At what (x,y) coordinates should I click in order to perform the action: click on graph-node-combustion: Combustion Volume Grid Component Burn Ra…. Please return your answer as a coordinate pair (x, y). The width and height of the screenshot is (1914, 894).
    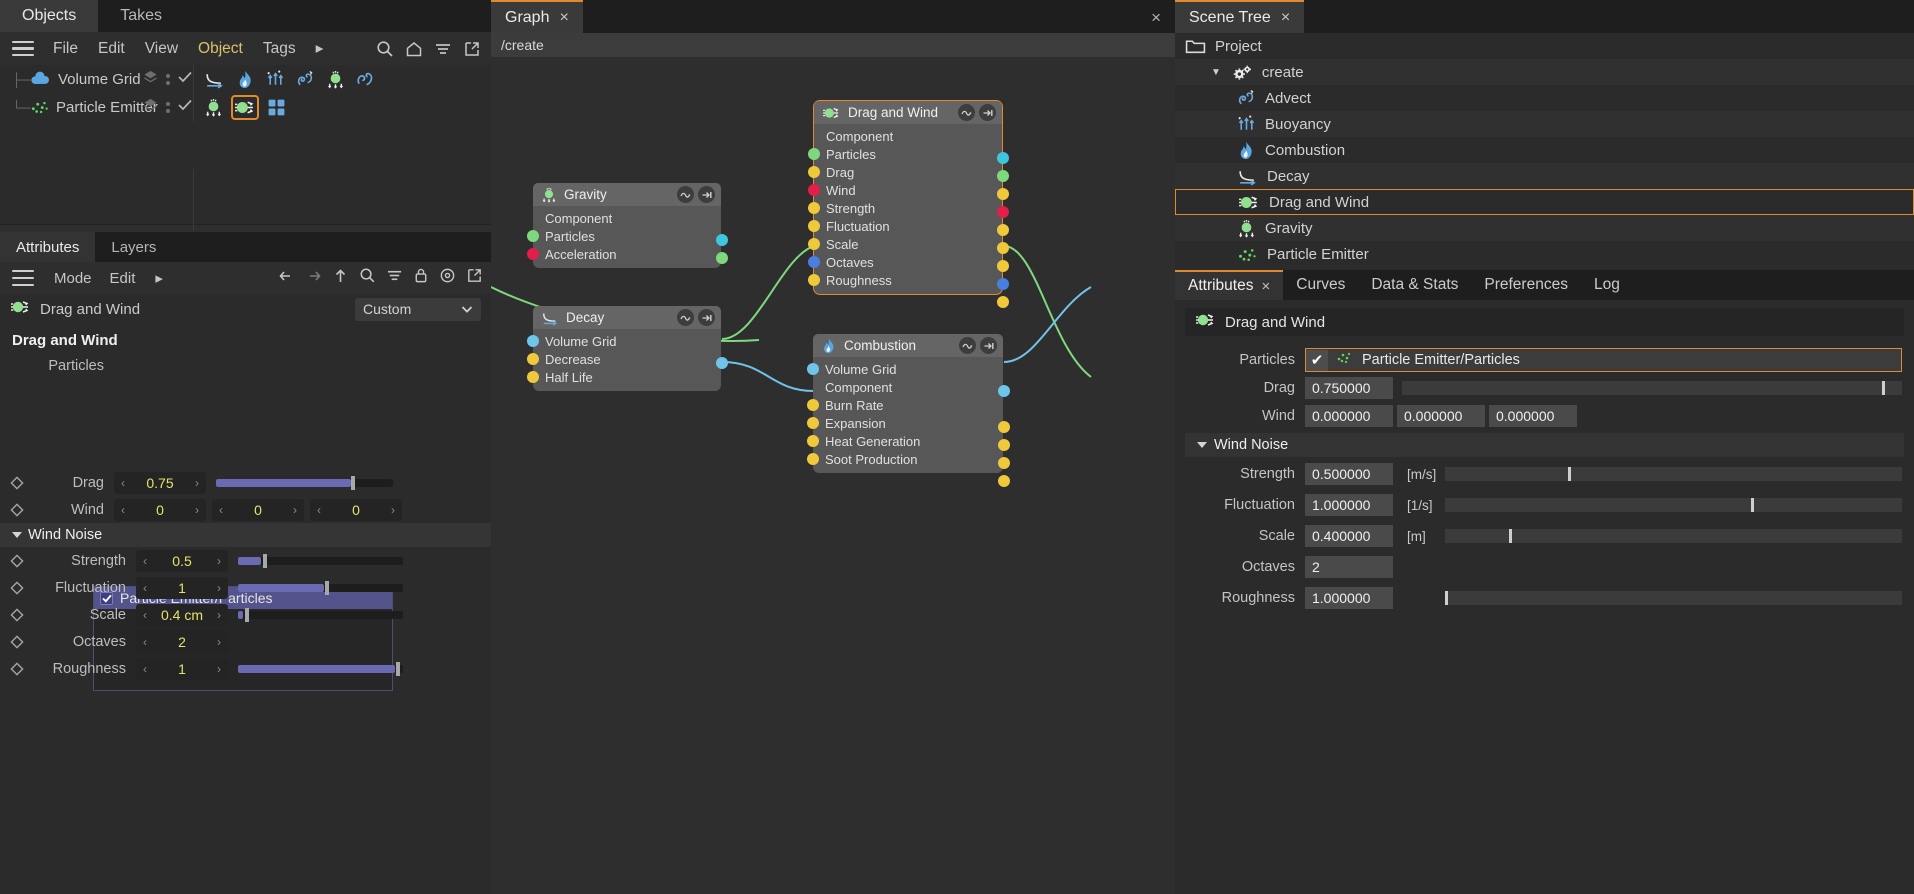
    Looking at the image, I should click on (908, 410).